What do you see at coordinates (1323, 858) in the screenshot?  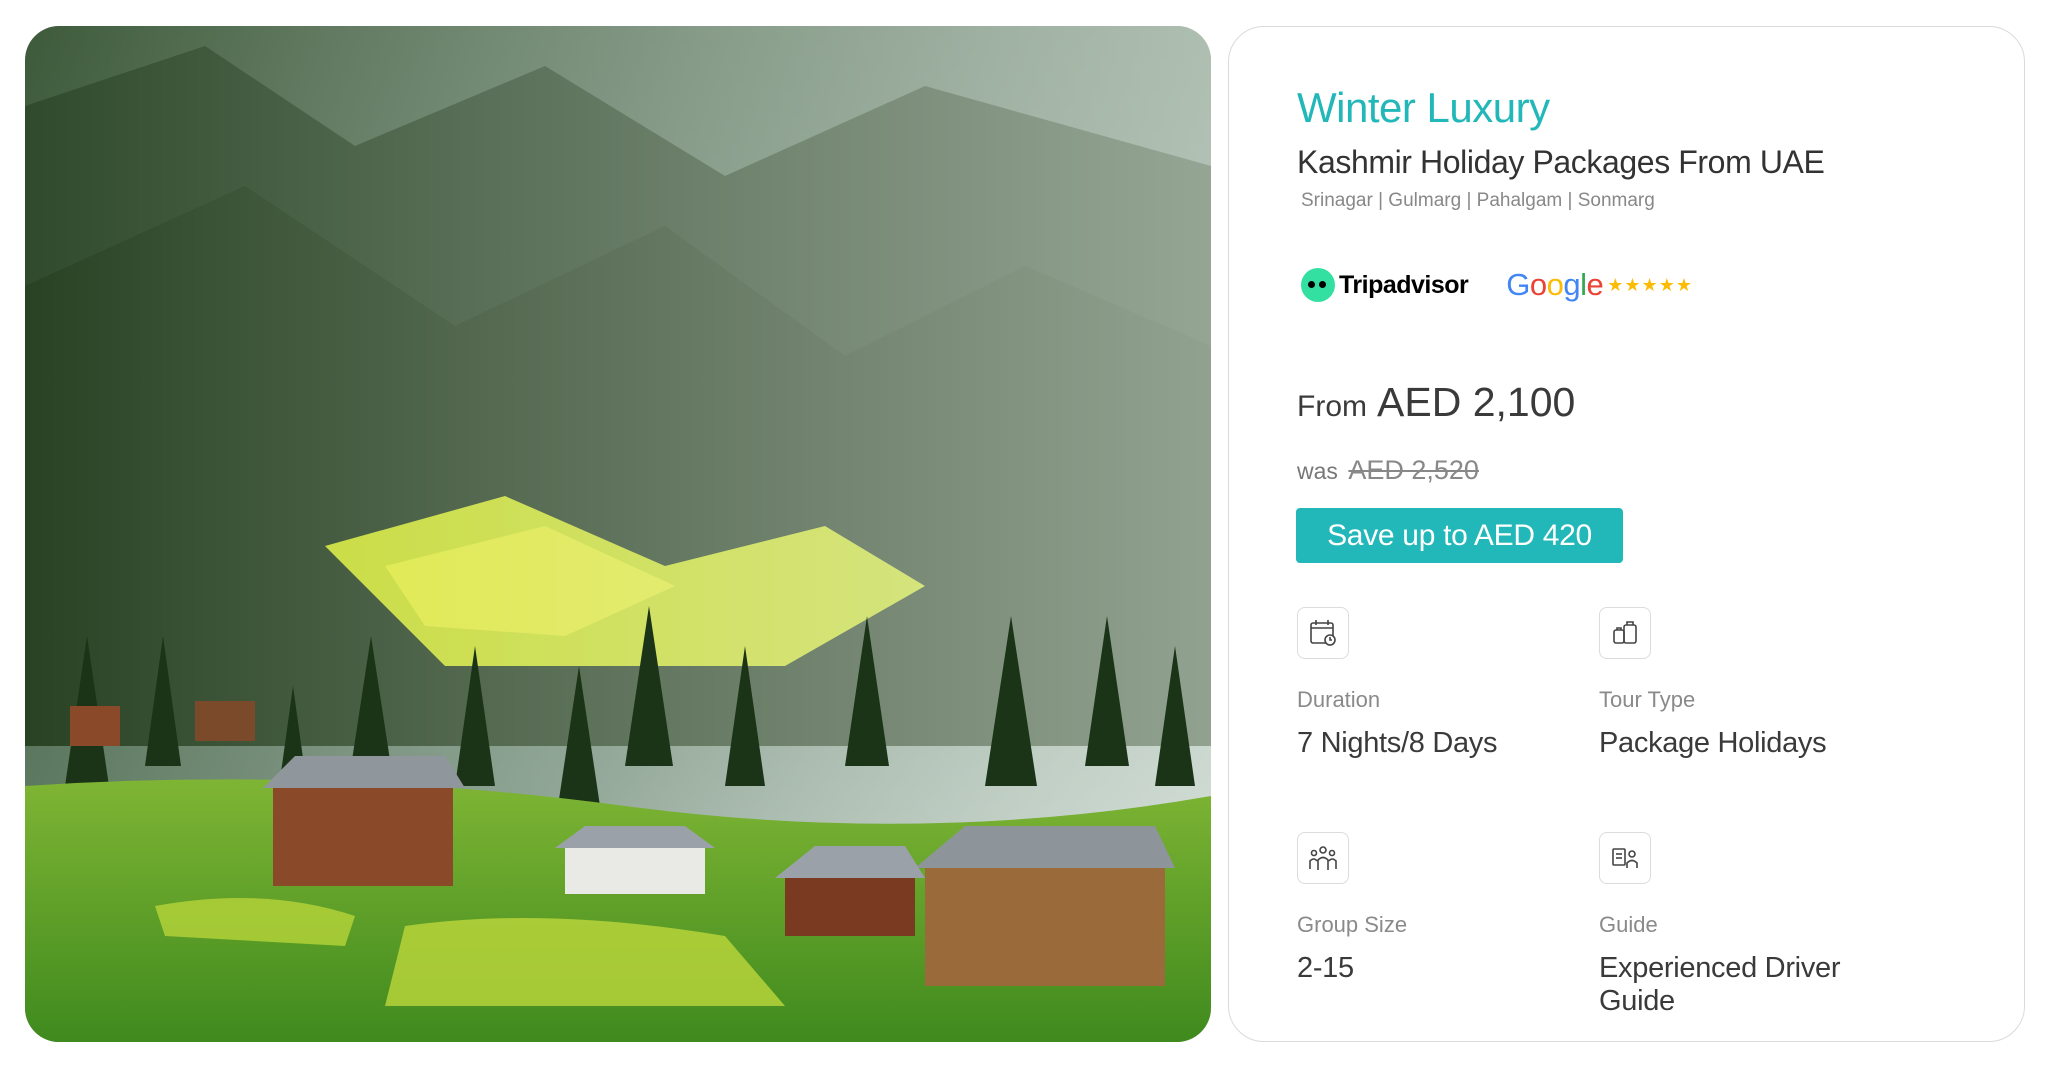 I see `group-icon` at bounding box center [1323, 858].